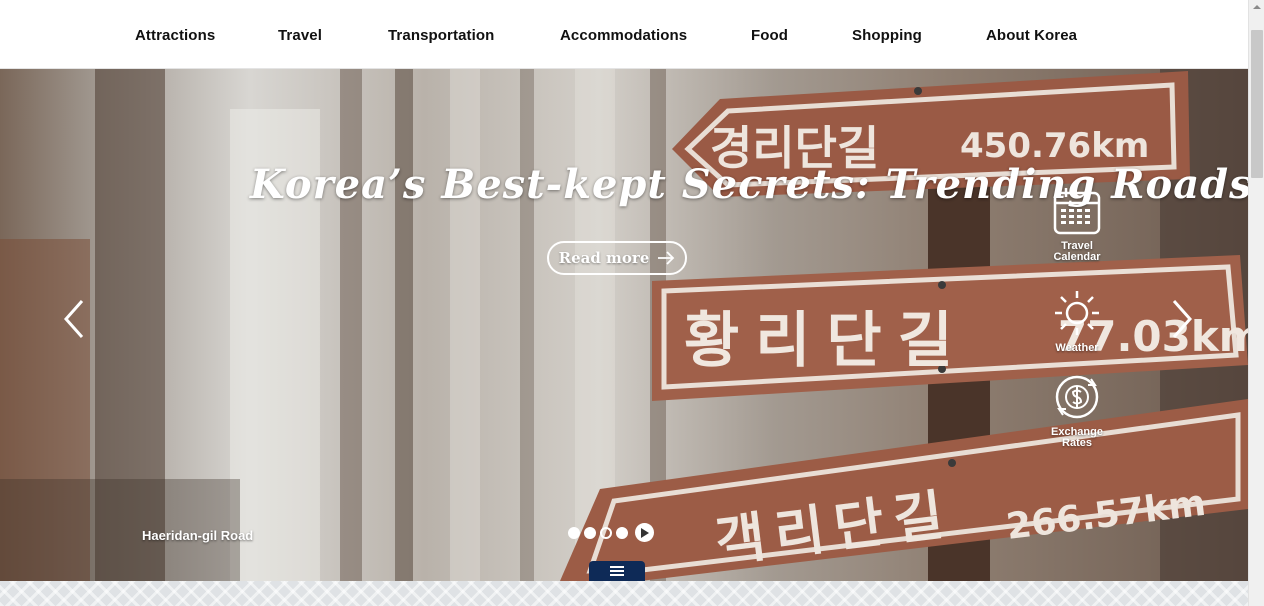 This screenshot has width=1264, height=606. Describe the element at coordinates (1077, 211) in the screenshot. I see `calendar-icon` at that location.